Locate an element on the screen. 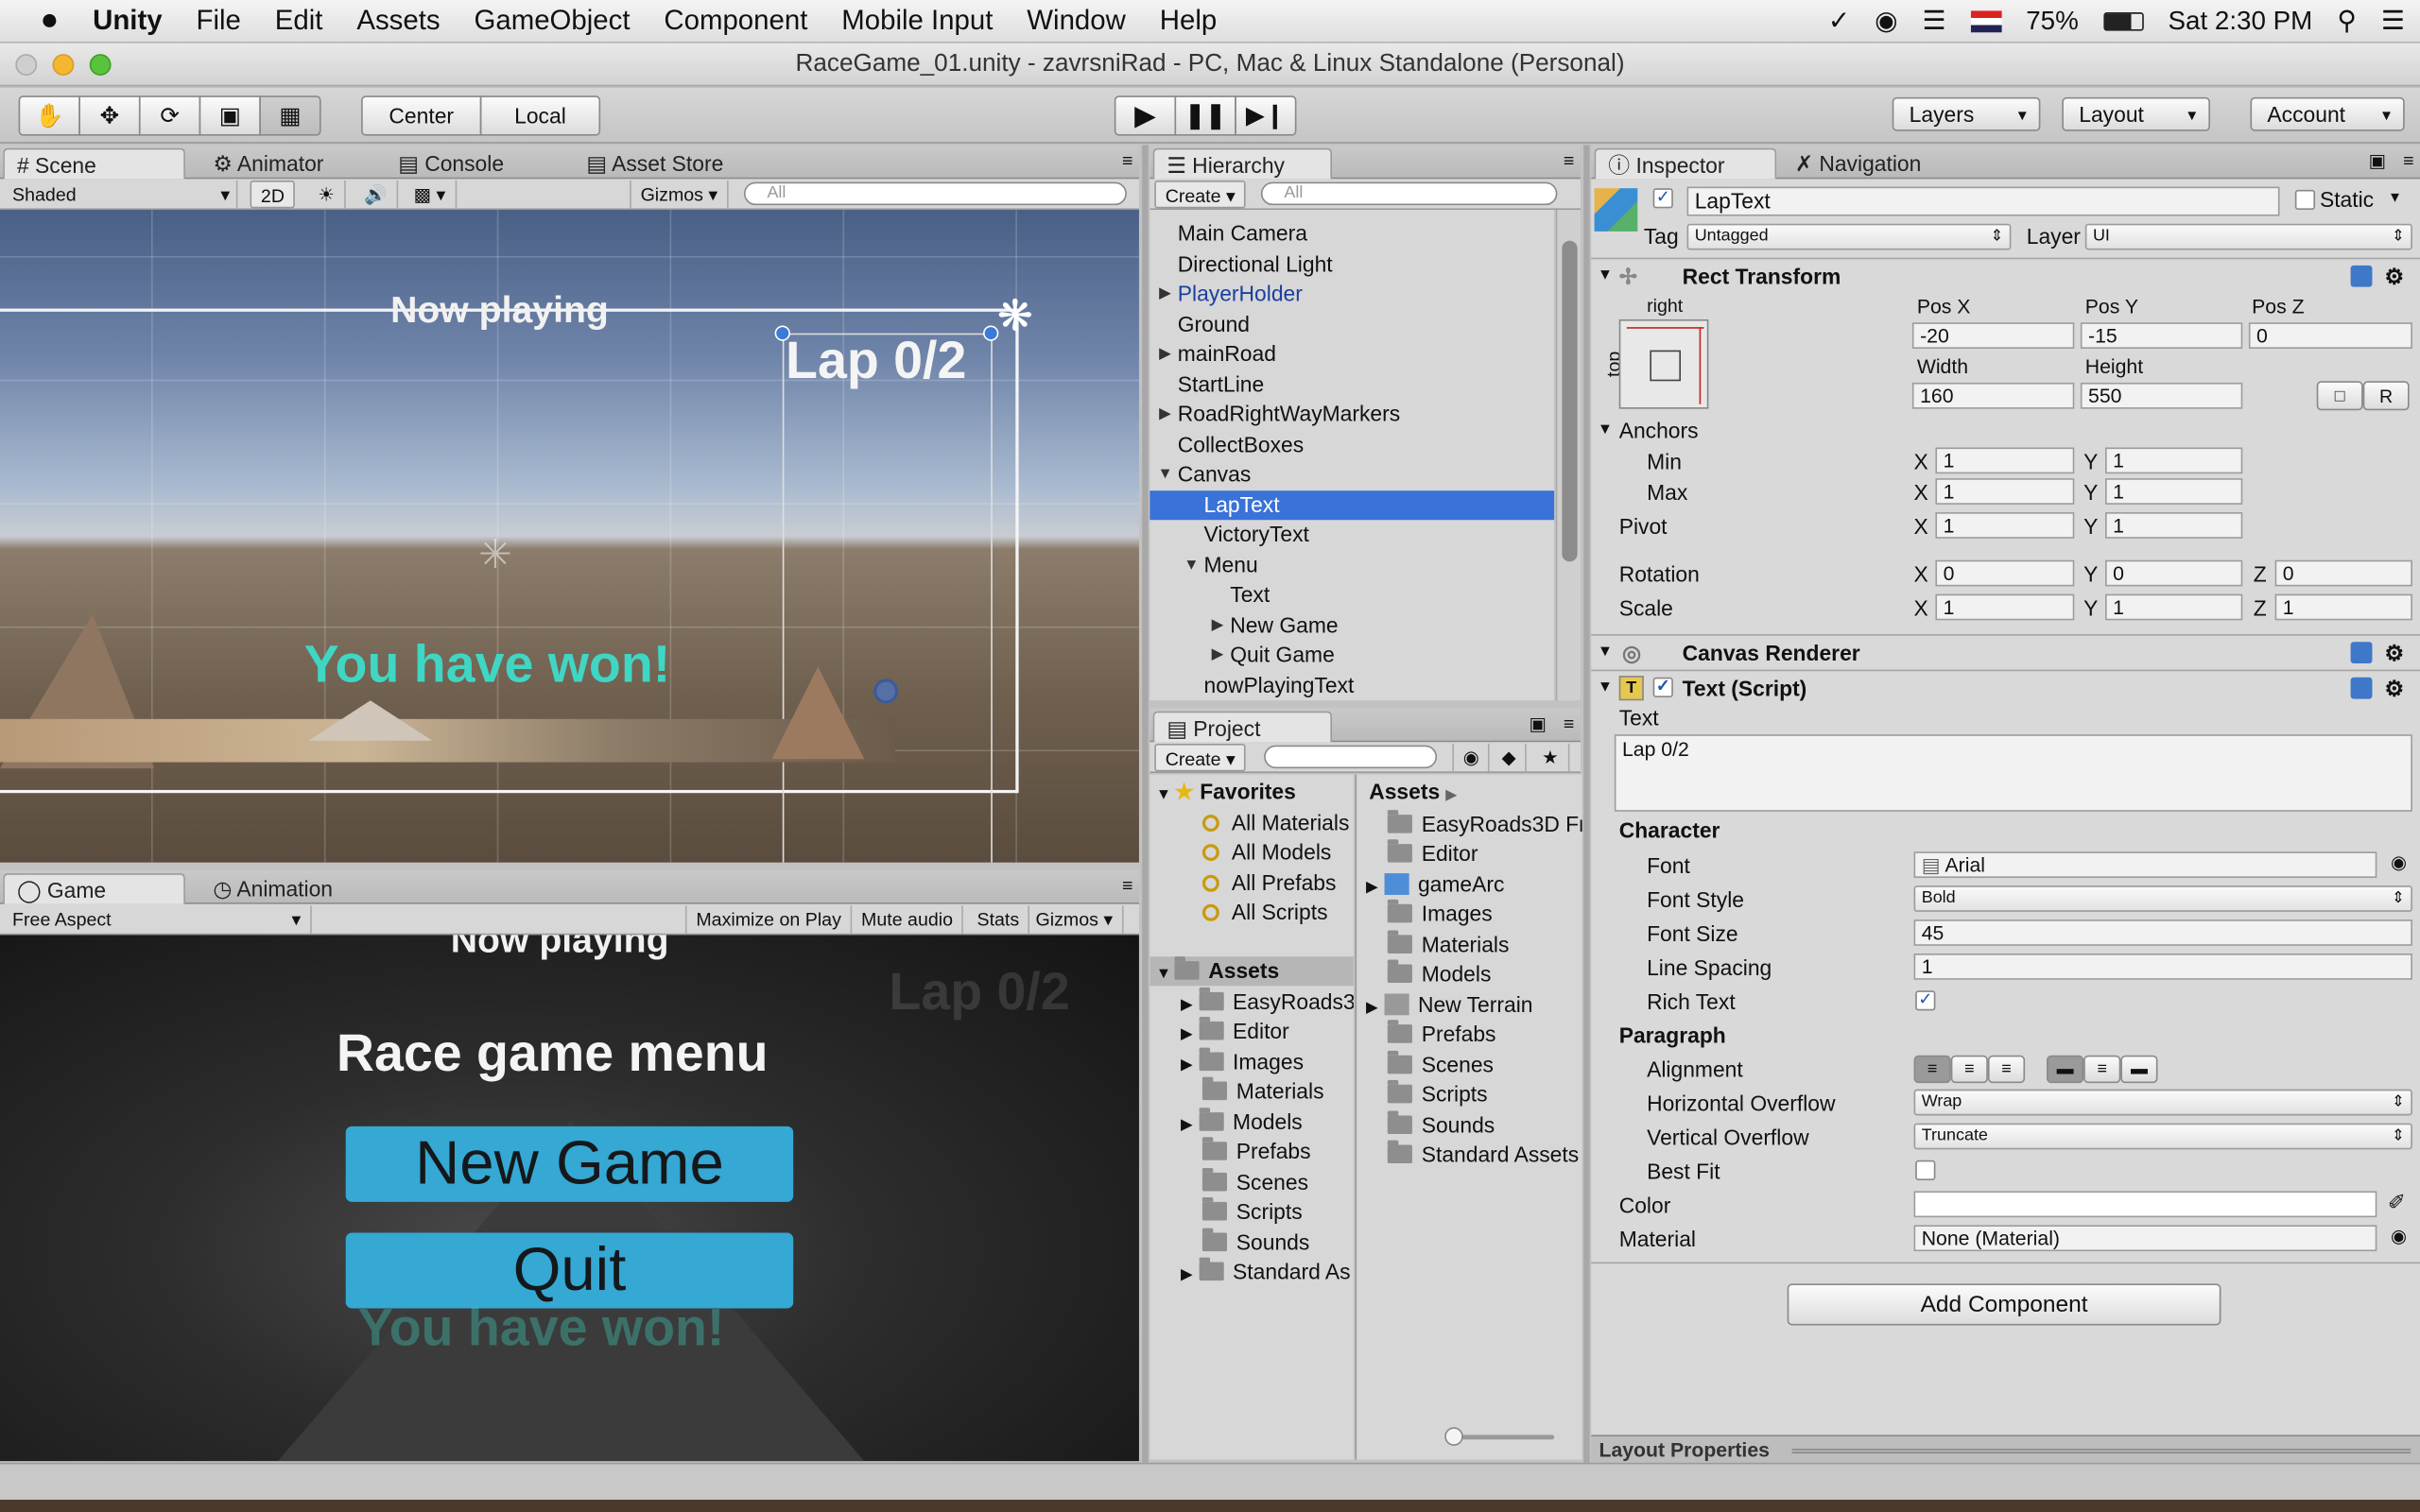  apple-icon: ● is located at coordinates (38, 21).